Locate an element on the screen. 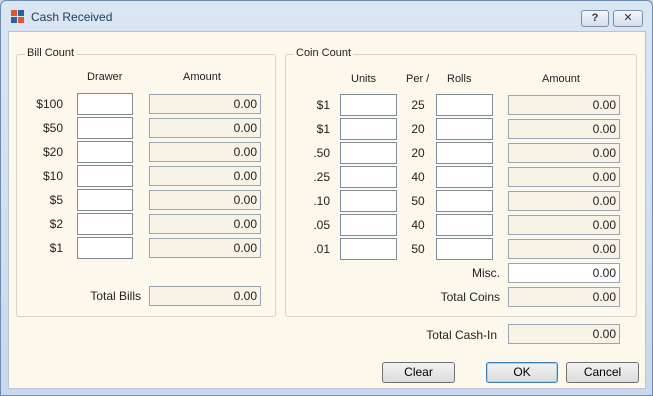  units-input-1c is located at coordinates (368, 249).